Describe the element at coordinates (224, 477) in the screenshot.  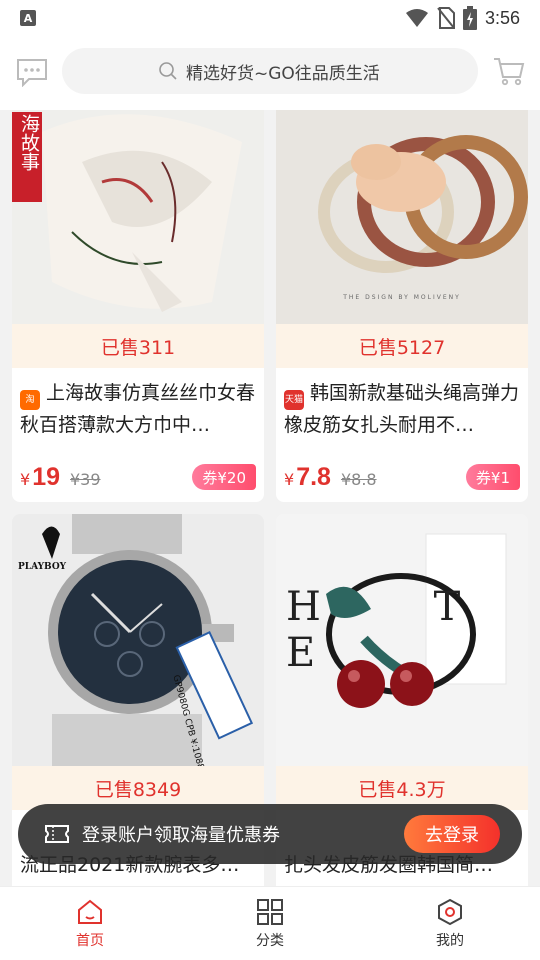
I see `coupon-badge: 券¥20` at that location.